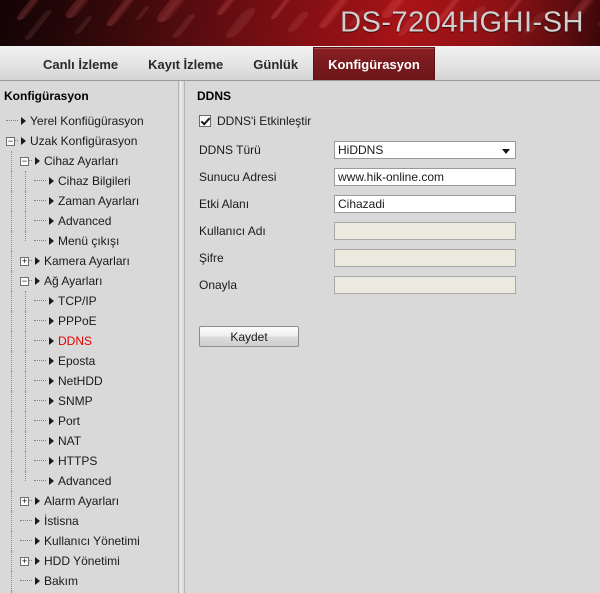 The width and height of the screenshot is (600, 593). I want to click on tree-node-label: Yerel Konfiügürasyon, so click(87, 121).